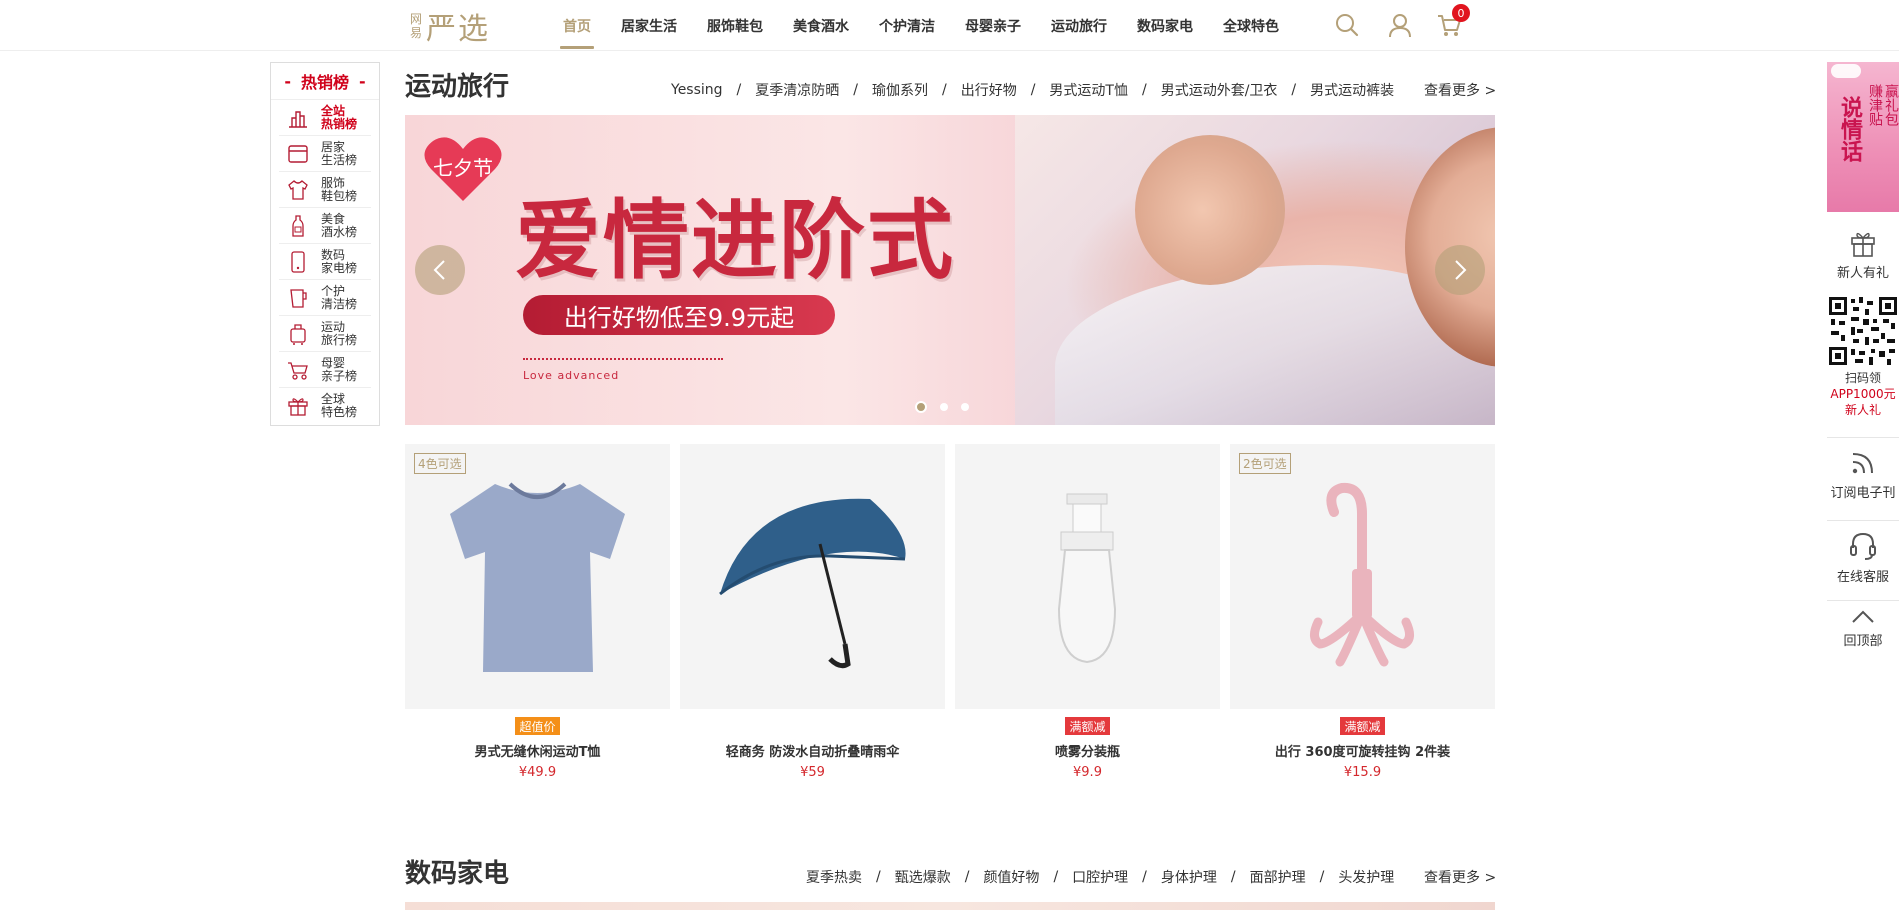 This screenshot has height=910, width=1899. What do you see at coordinates (697, 90) in the screenshot?
I see `subnav-link: Yessing` at bounding box center [697, 90].